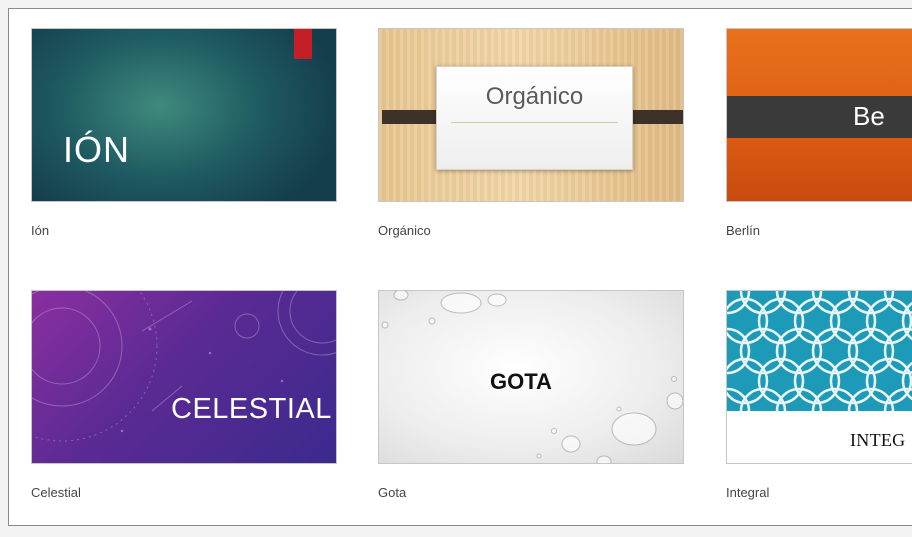 This screenshot has height=537, width=912. I want to click on theme-thumbnail-ion: IÓN, so click(184, 115).